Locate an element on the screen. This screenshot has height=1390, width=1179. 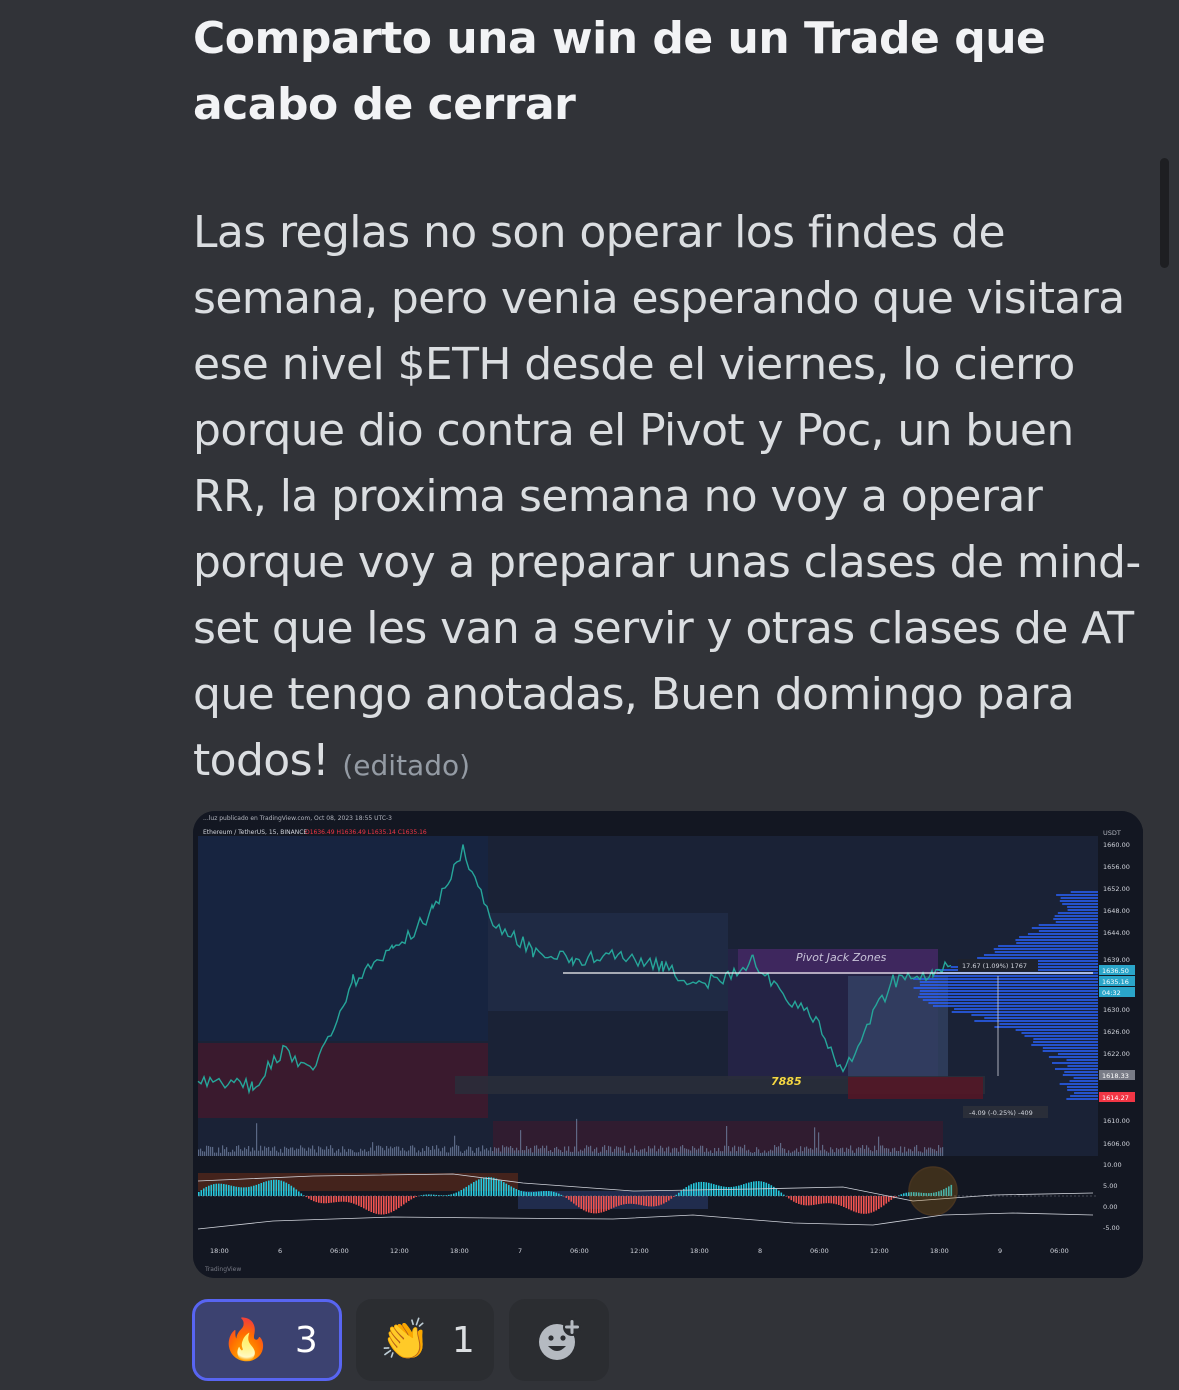
reaction-clap: 👏 1 is located at coordinates (425, 1340).